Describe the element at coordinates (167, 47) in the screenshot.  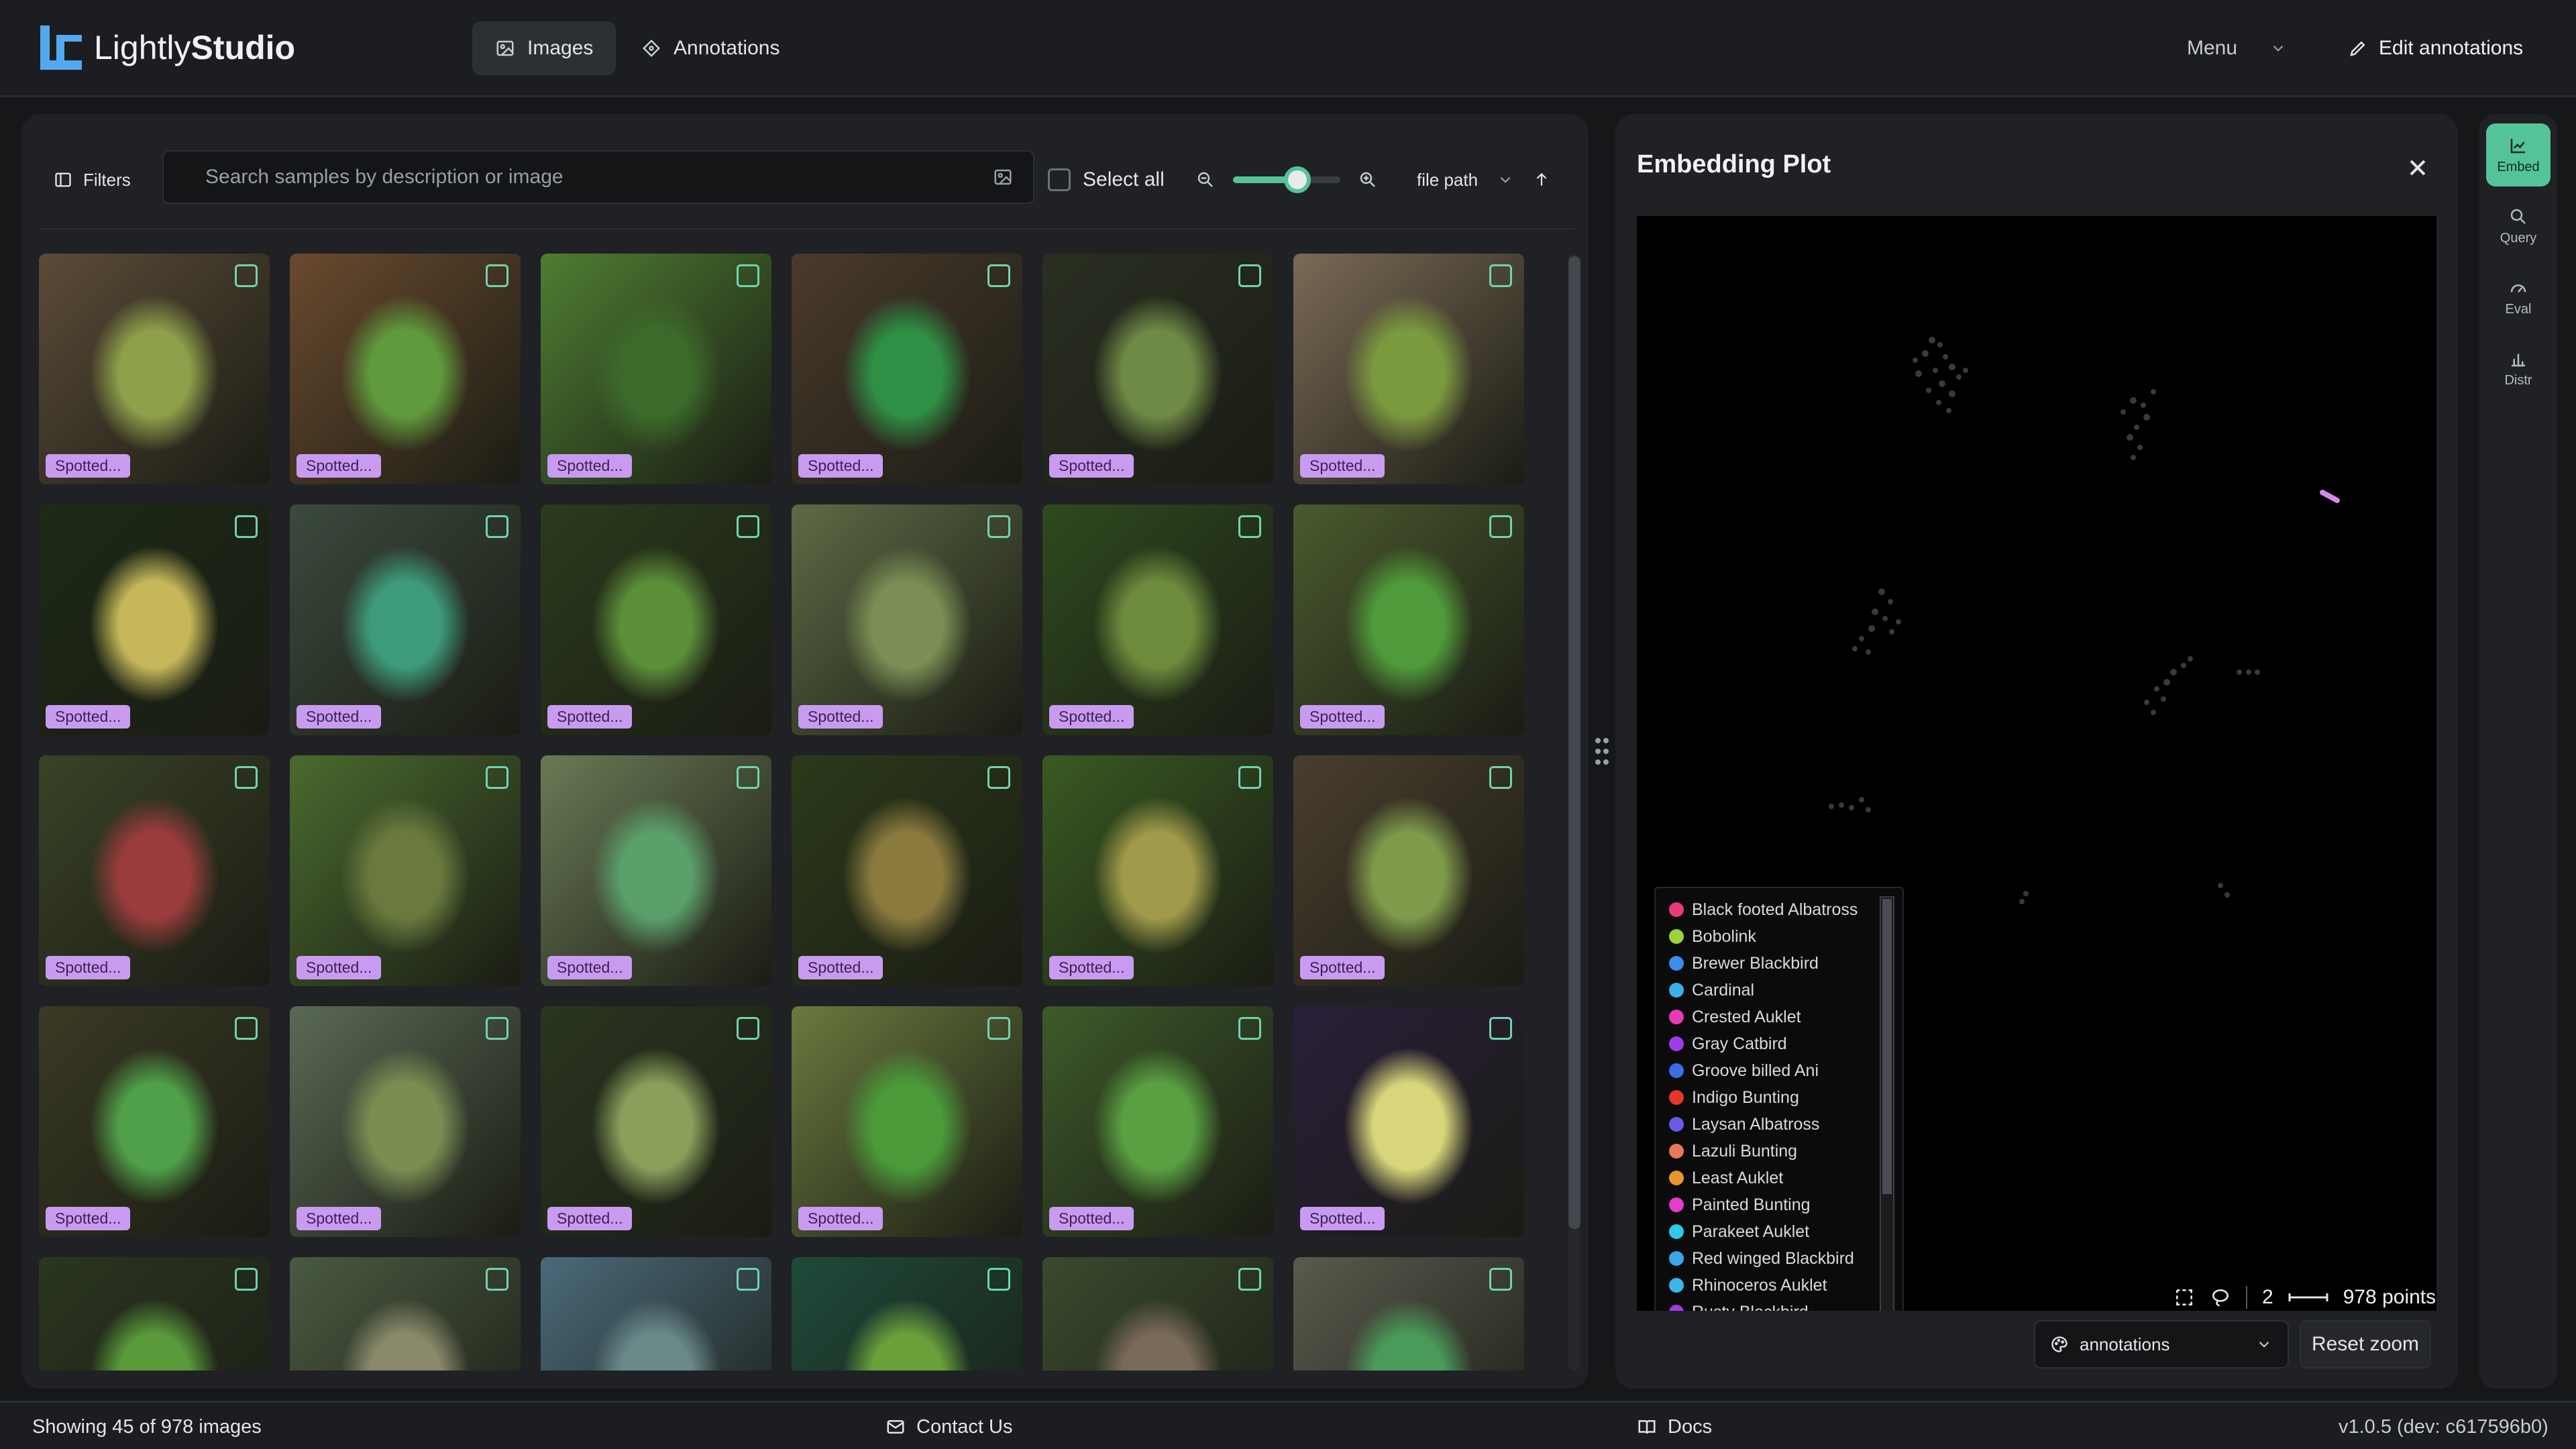
I see `brand: LightlyStudio` at that location.